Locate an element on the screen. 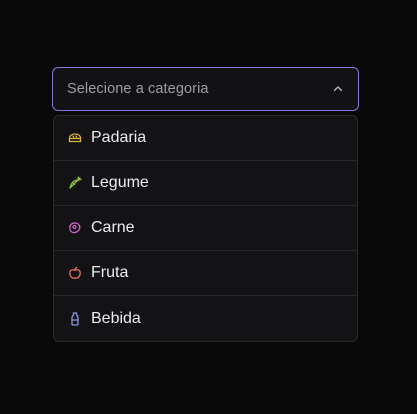 The width and height of the screenshot is (417, 414). select-placeholder: Selecione a categoria is located at coordinates (138, 89).